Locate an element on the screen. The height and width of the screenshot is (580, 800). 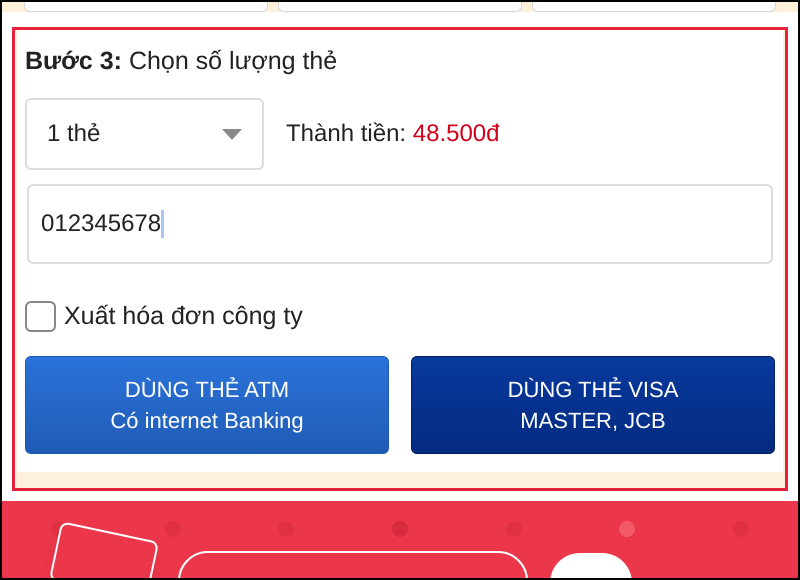
quantity-select: 1 thẻ is located at coordinates (144, 134).